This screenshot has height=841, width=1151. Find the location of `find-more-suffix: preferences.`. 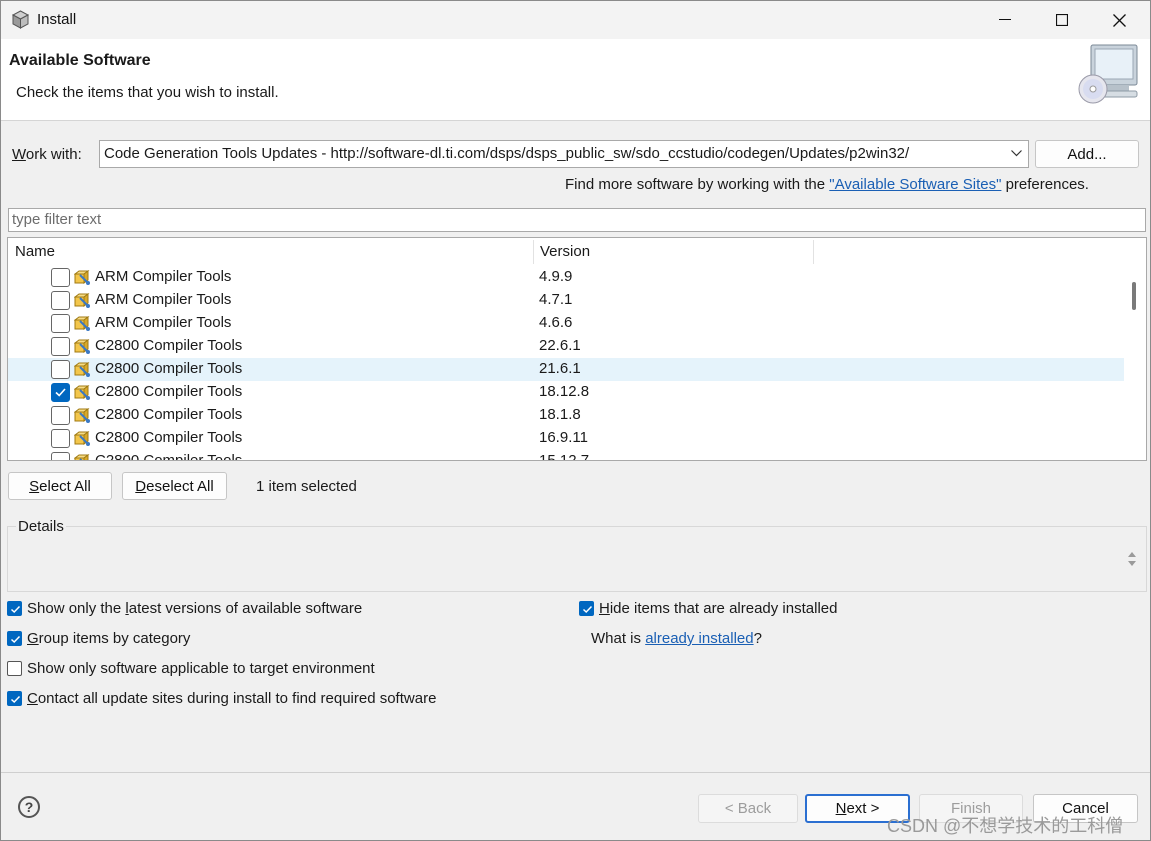

find-more-suffix: preferences. is located at coordinates (1045, 184).